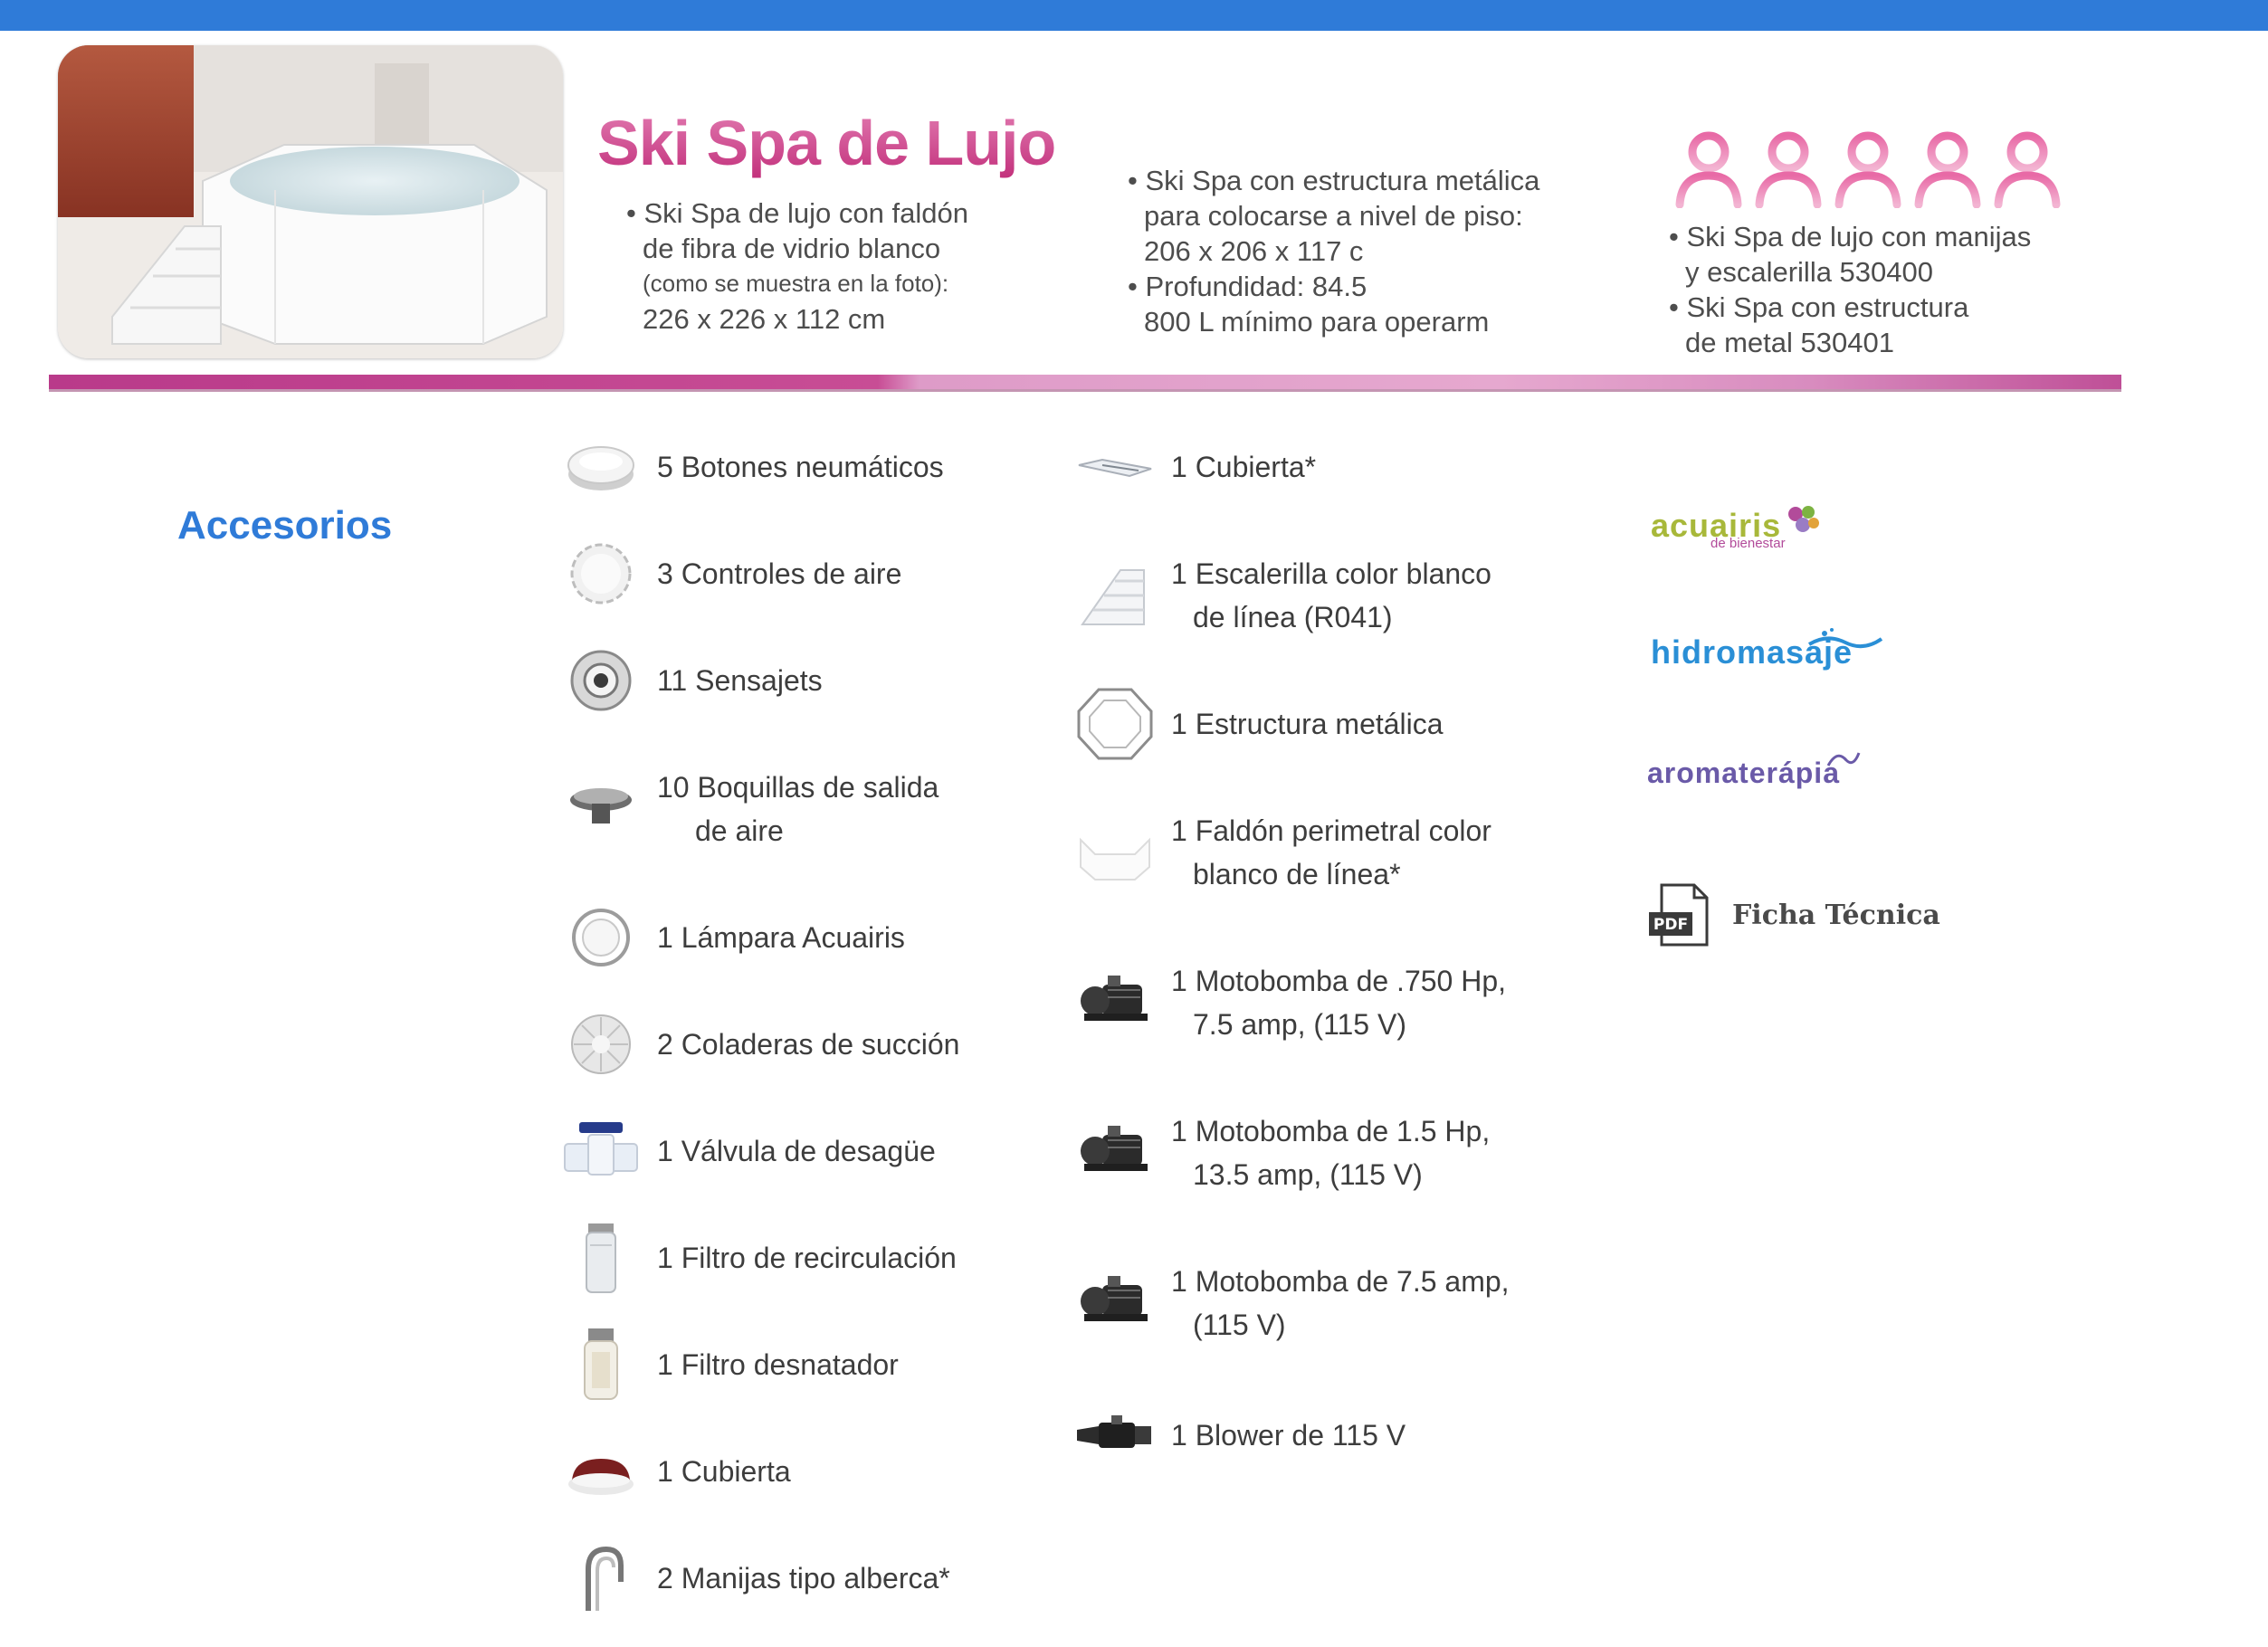  What do you see at coordinates (1767, 649) in the screenshot?
I see `hidromasaje-logo: hidromasaje` at bounding box center [1767, 649].